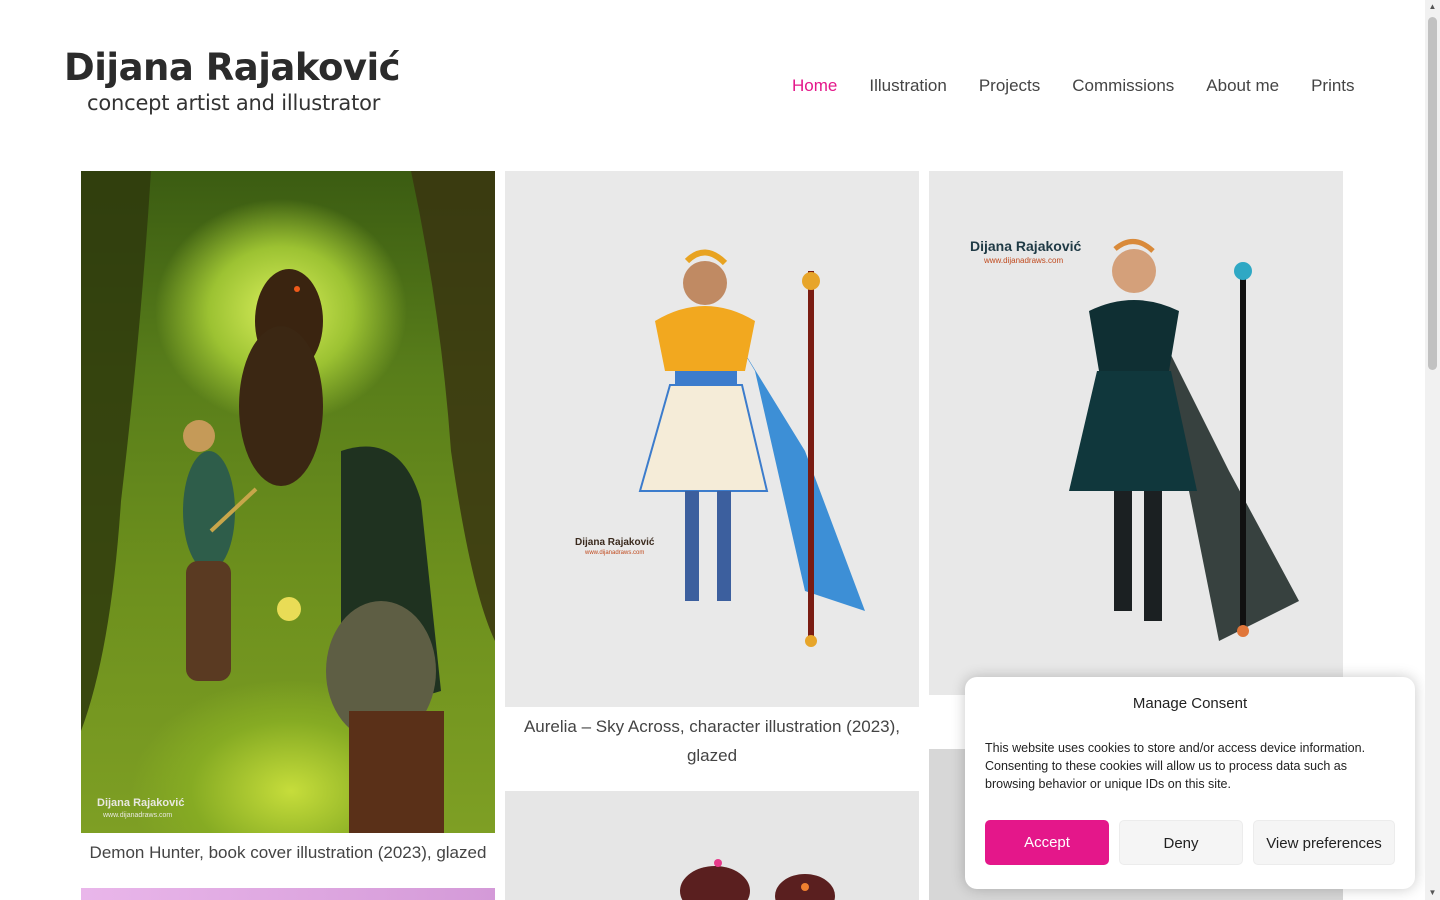 The height and width of the screenshot is (900, 1440). What do you see at coordinates (1123, 86) in the screenshot?
I see `nav-item-commissions: Commissions` at bounding box center [1123, 86].